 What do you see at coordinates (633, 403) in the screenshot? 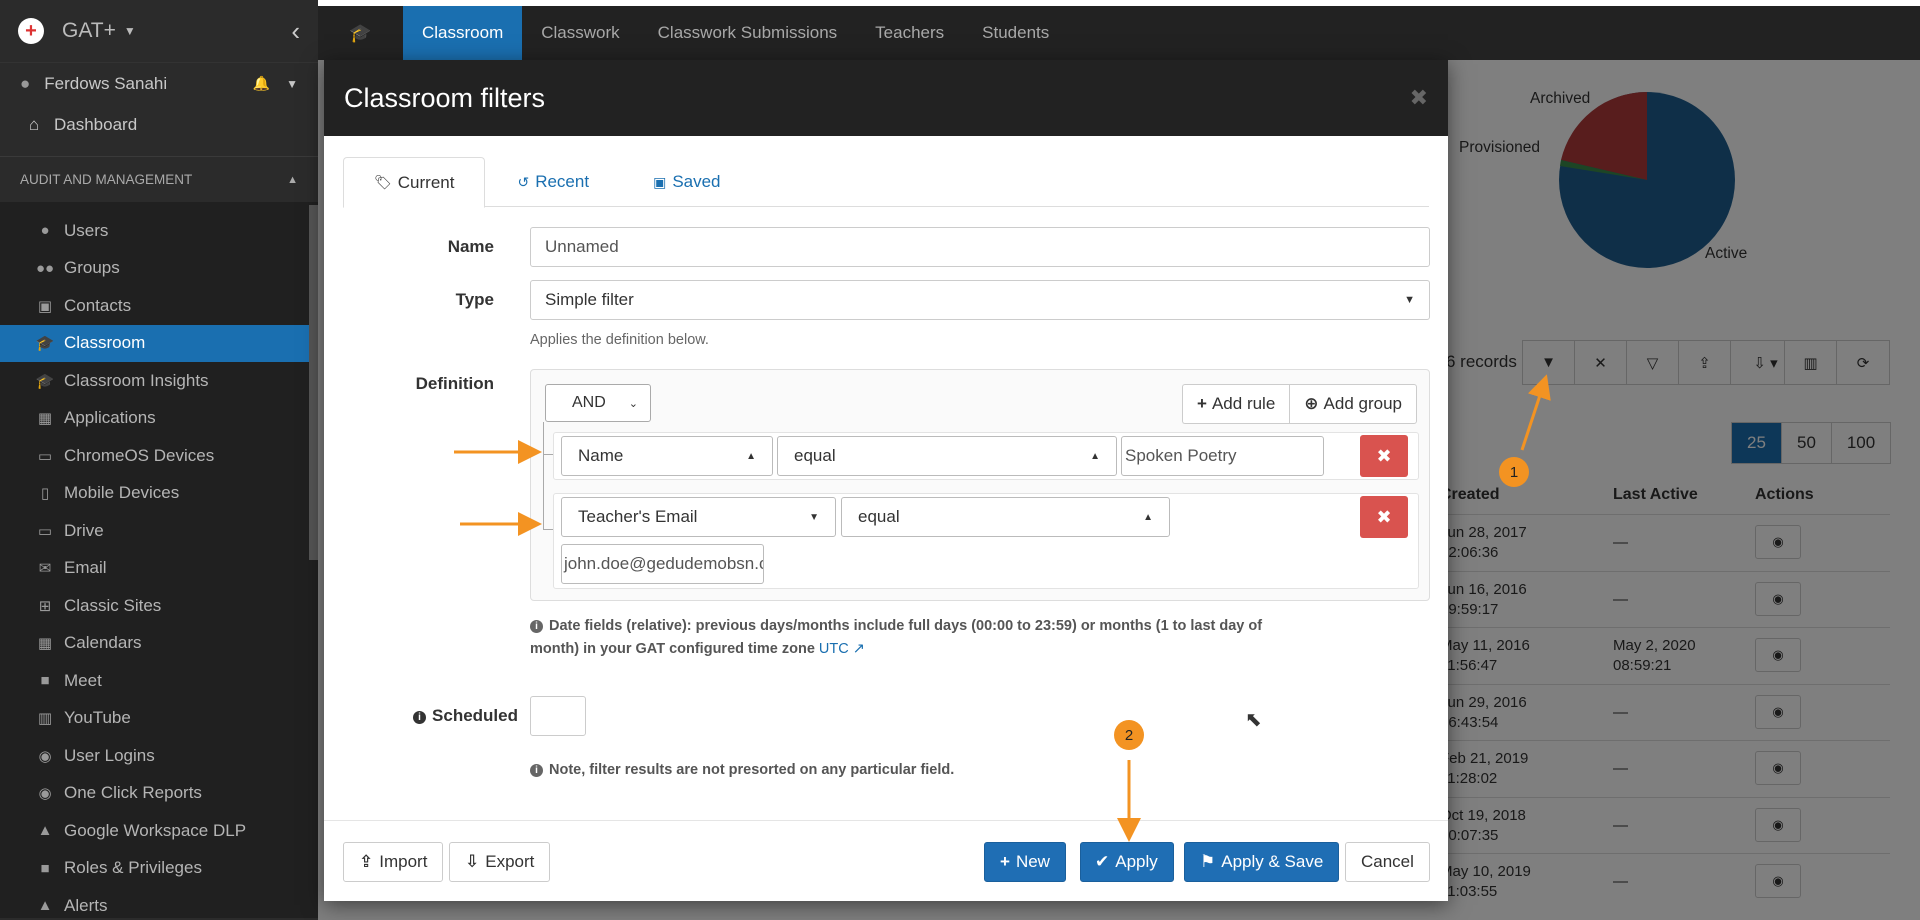
I see `chevron-down-icon: ⌄` at bounding box center [633, 403].